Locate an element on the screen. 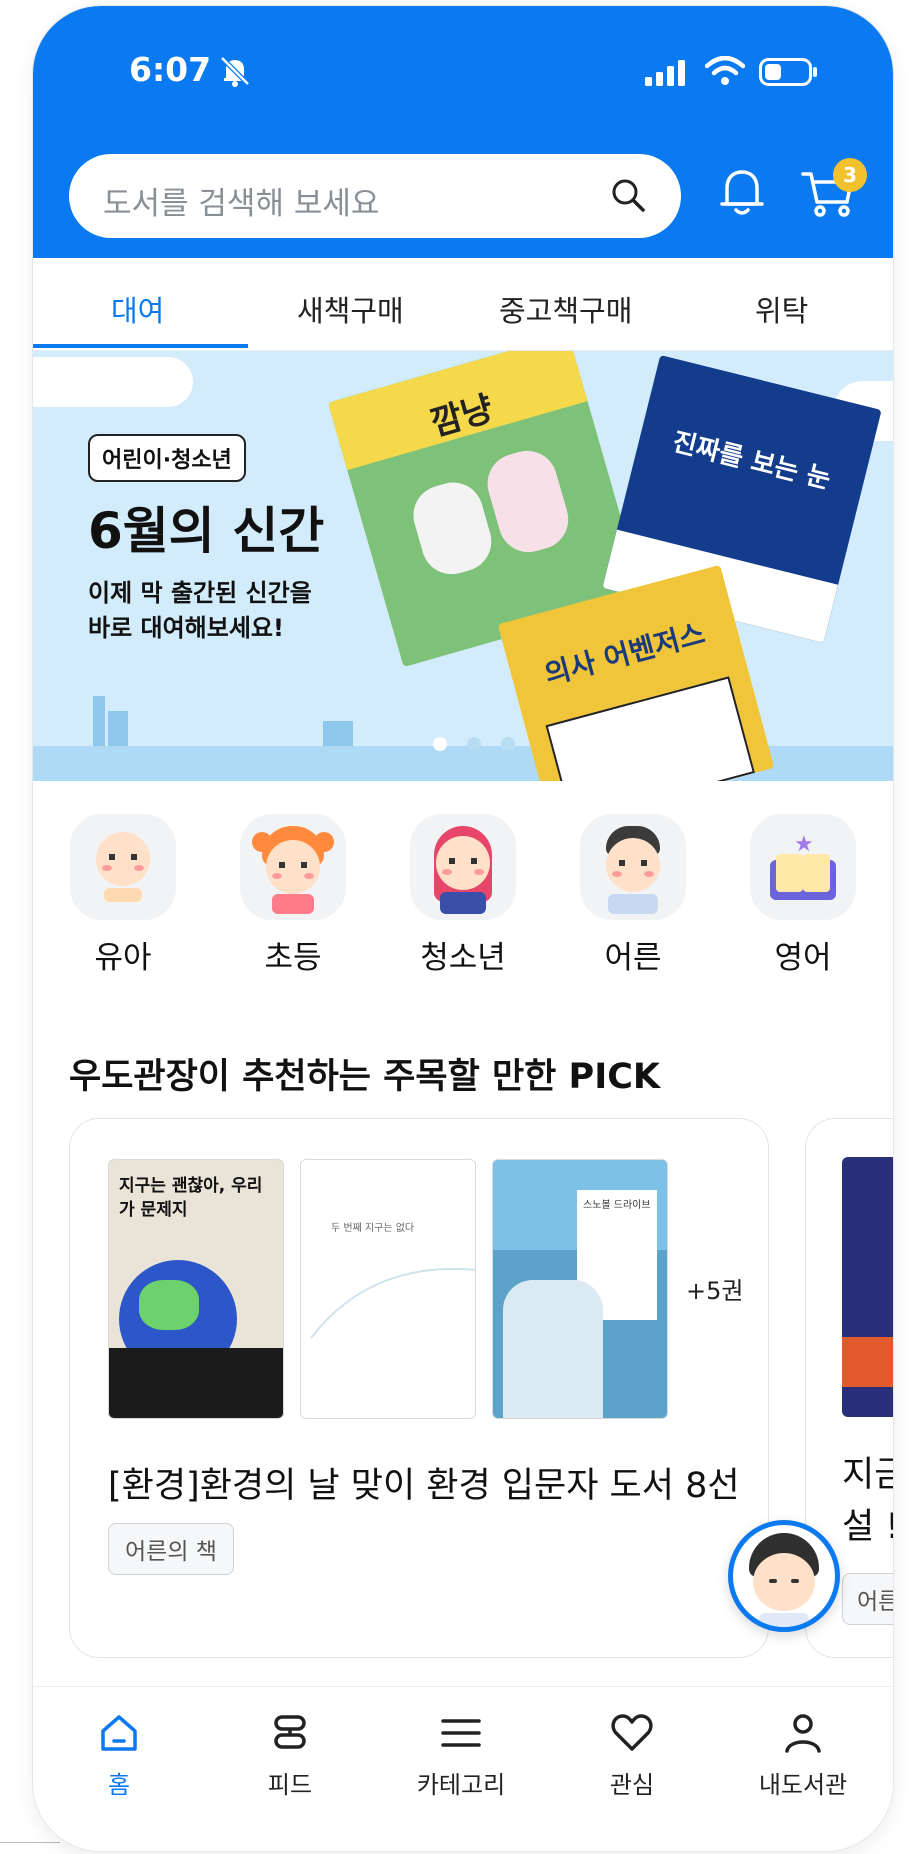 The height and width of the screenshot is (1854, 911). notification-bell-icon is located at coordinates (742, 192).